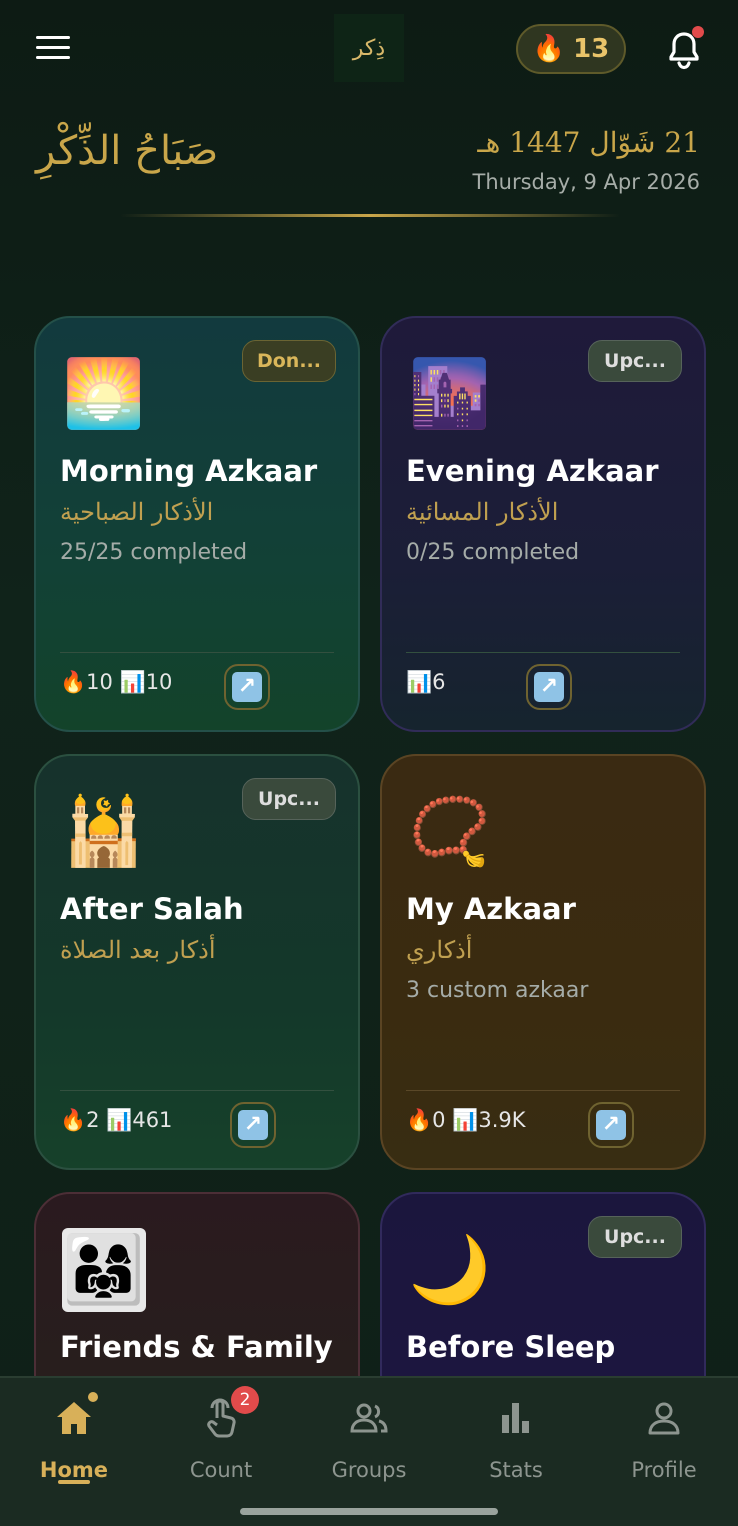 This screenshot has height=1526, width=738. I want to click on active-nav-indicator, so click(74, 1482).